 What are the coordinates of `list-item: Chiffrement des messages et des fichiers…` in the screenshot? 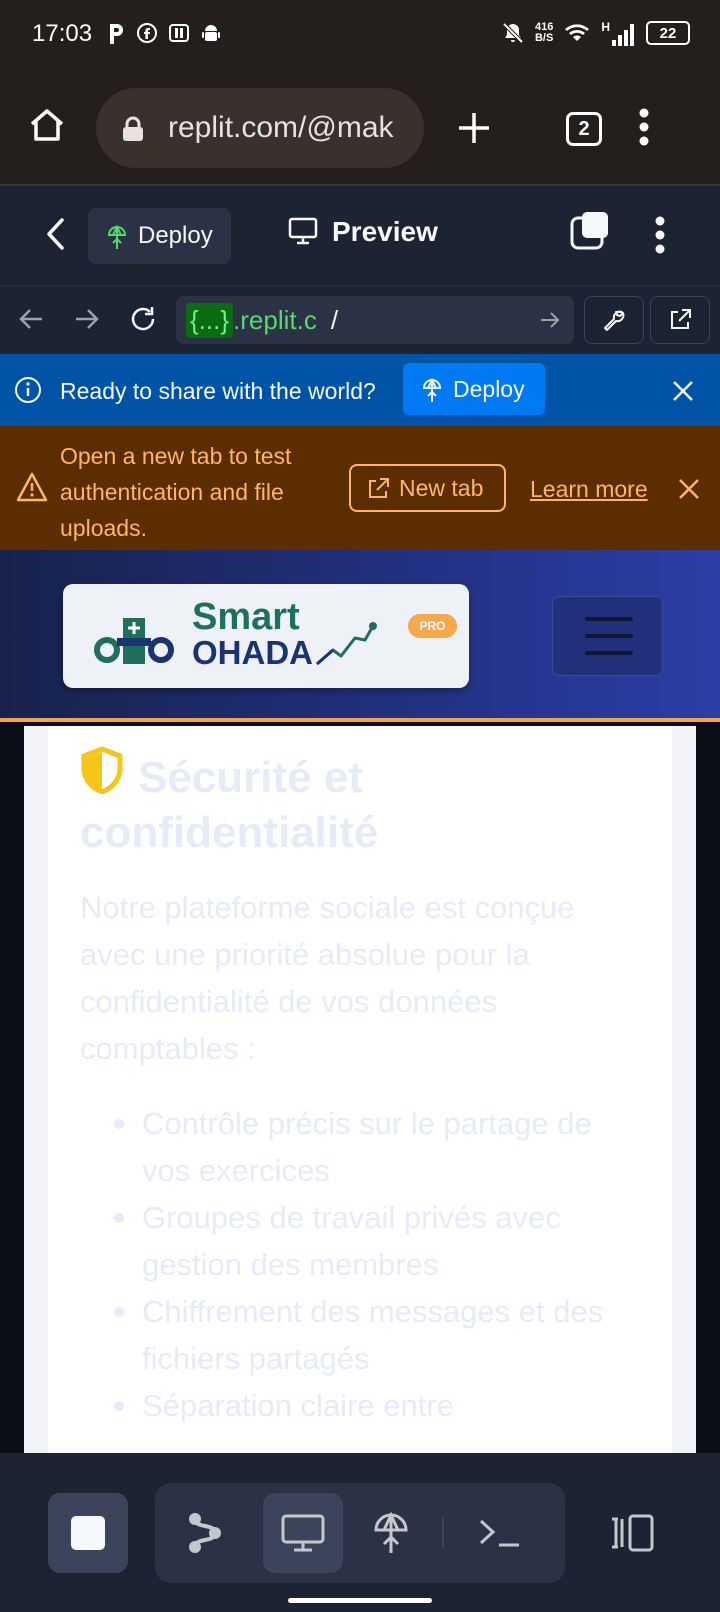 It's located at (378, 1335).